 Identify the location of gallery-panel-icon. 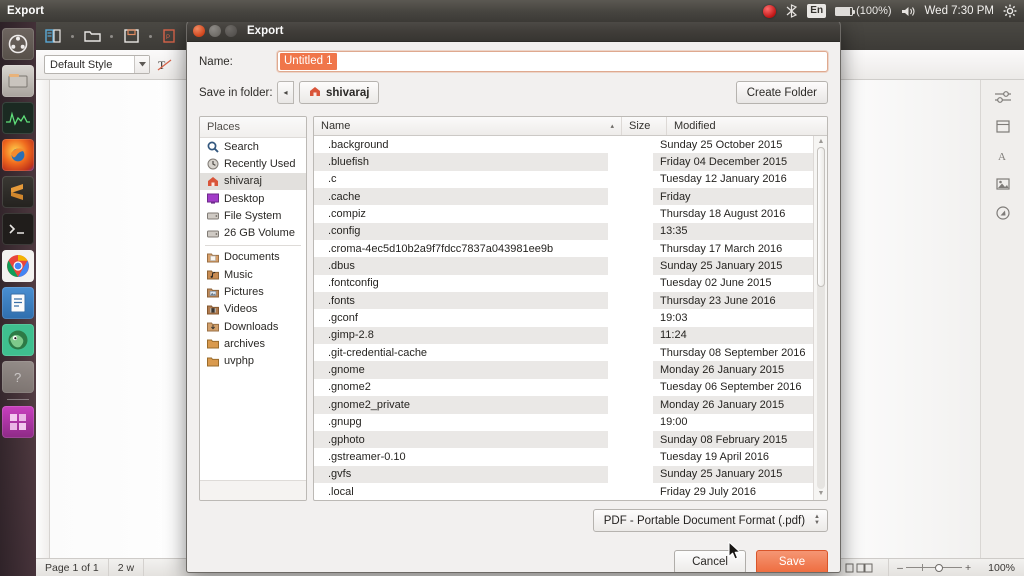
(1003, 184).